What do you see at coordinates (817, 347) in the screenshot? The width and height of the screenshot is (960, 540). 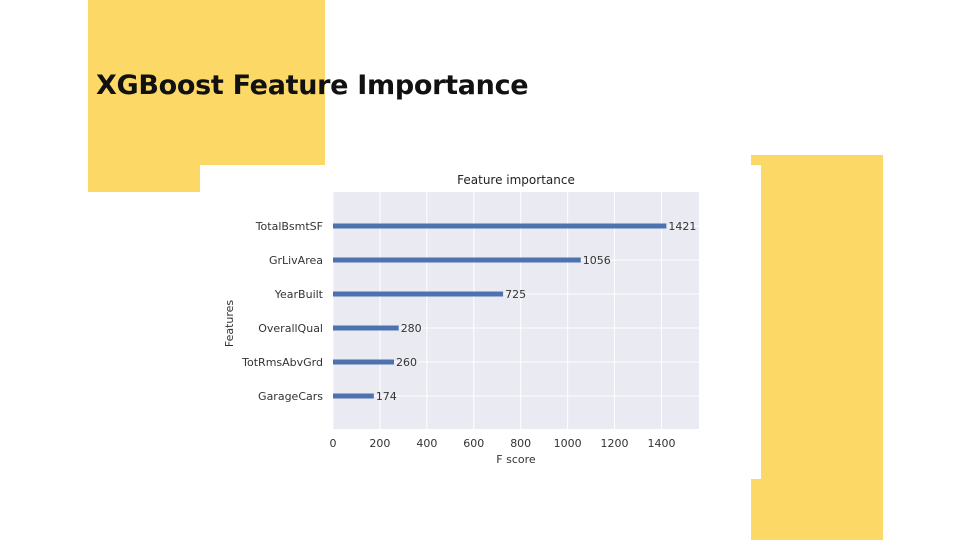 I see `decorative-yellow-block-right` at bounding box center [817, 347].